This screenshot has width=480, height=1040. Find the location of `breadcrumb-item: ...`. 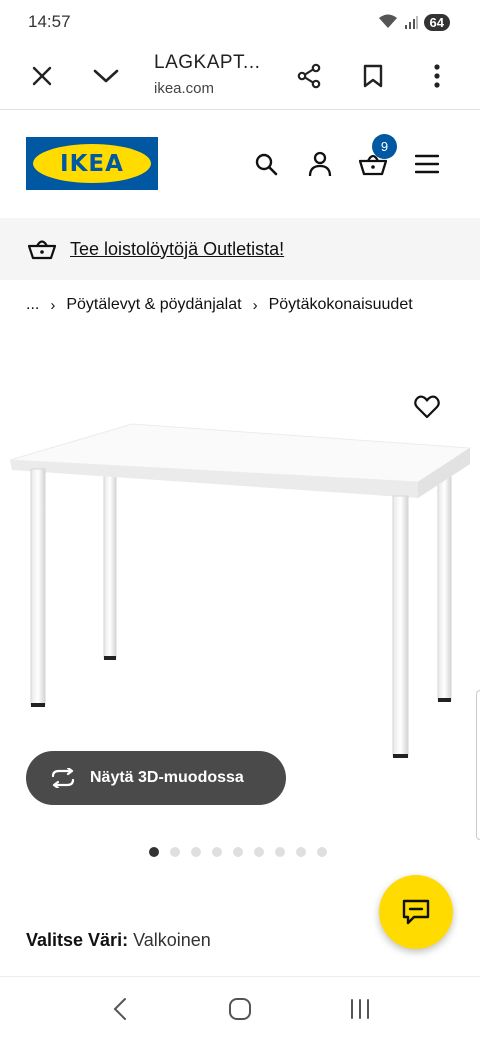

breadcrumb-item: ... is located at coordinates (32, 305).